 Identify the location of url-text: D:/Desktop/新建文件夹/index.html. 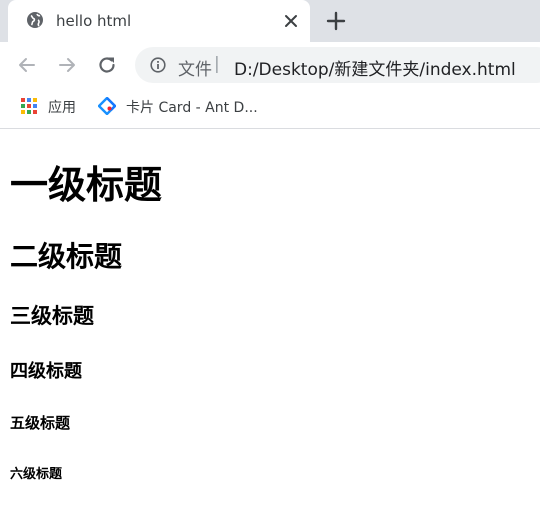
(375, 67).